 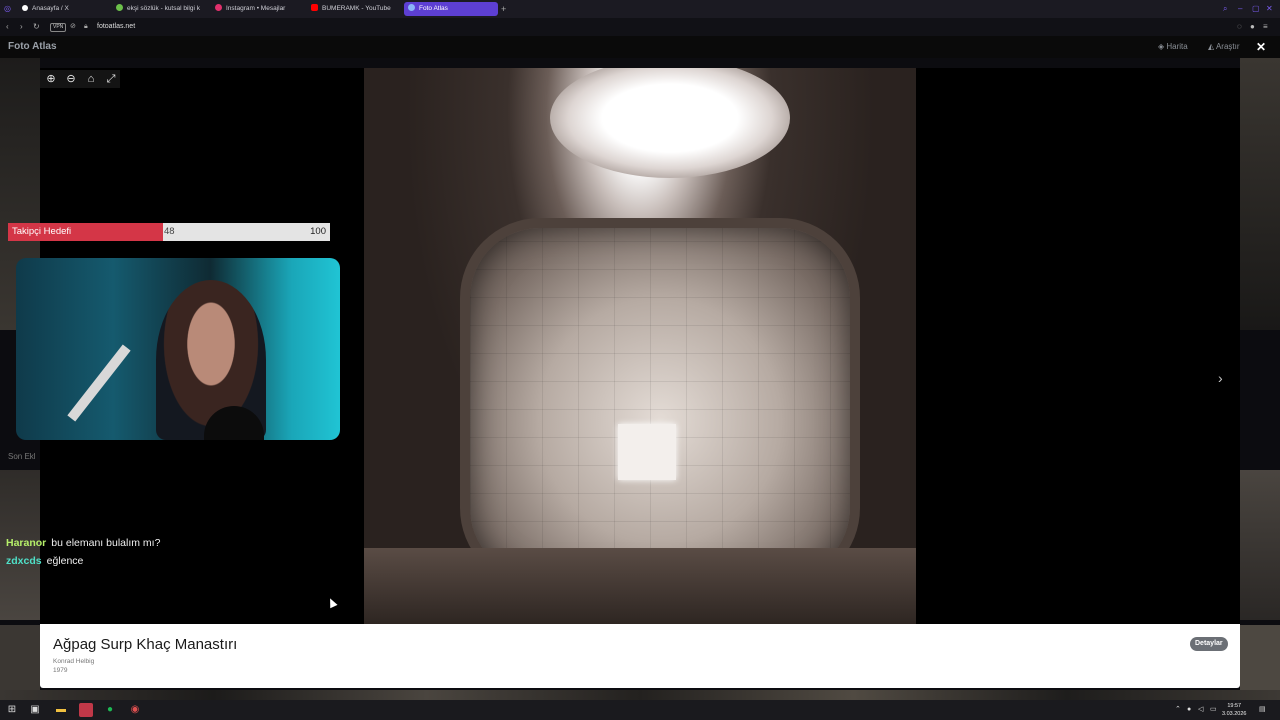 I want to click on task-view-icon: ▣, so click(x=35, y=710).